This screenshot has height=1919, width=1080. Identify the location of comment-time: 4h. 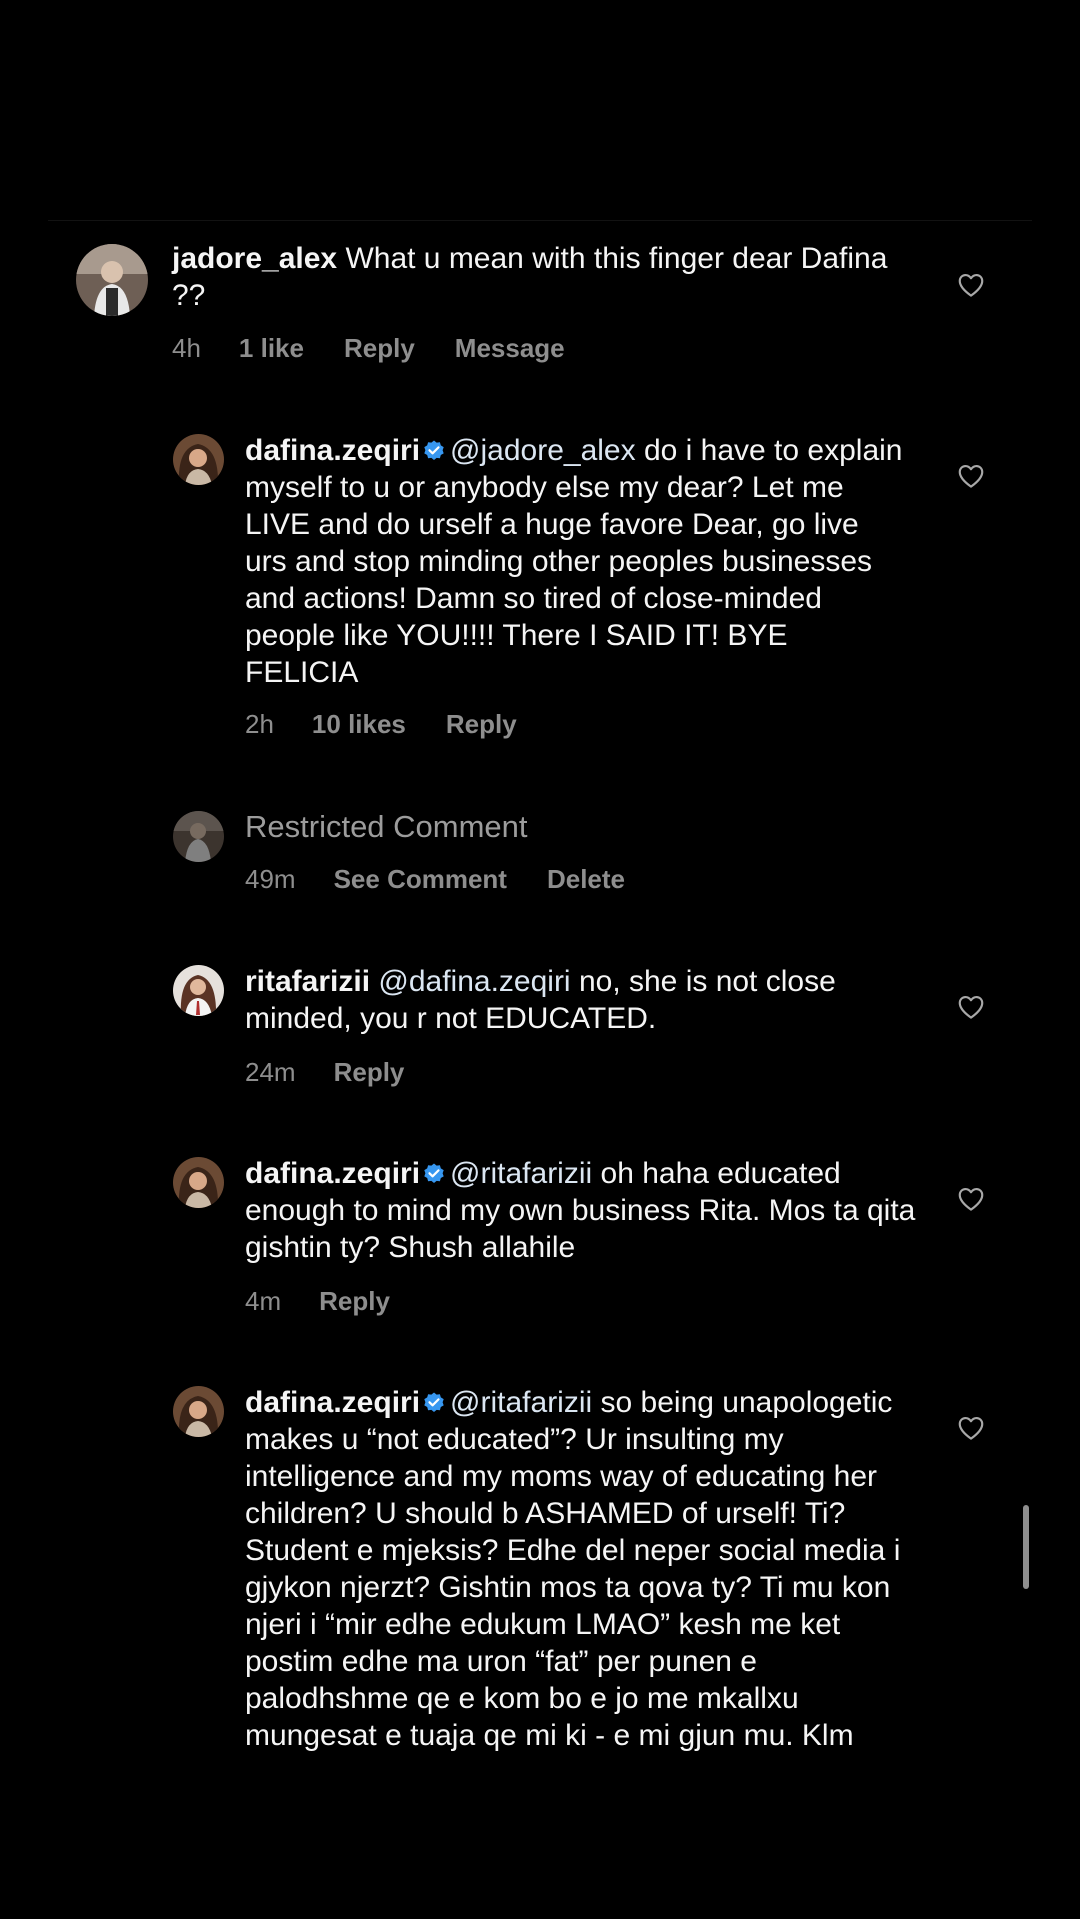
(186, 348).